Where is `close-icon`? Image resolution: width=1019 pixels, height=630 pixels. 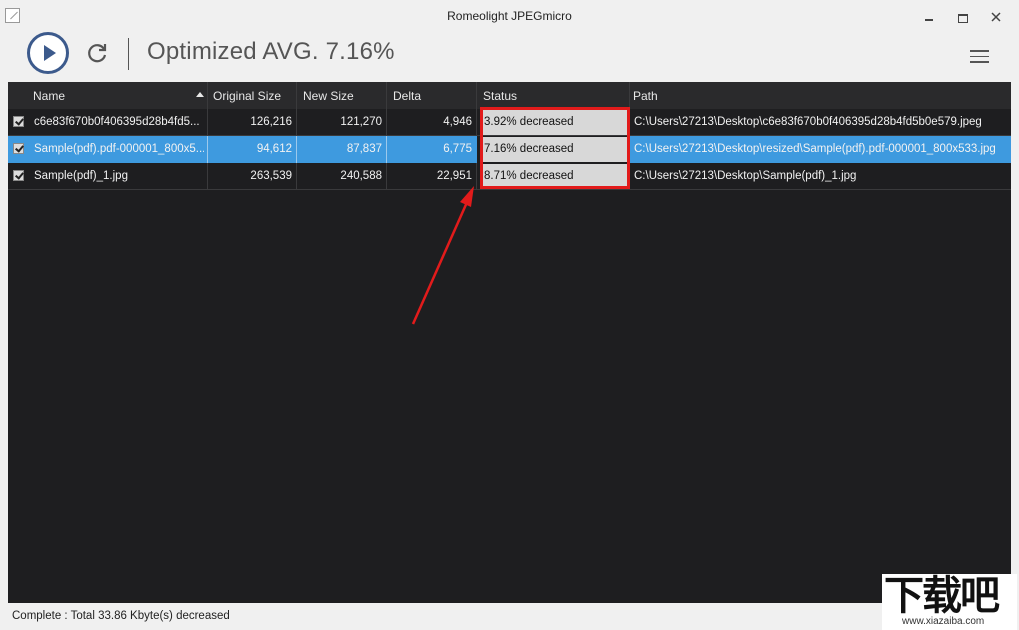 close-icon is located at coordinates (996, 17).